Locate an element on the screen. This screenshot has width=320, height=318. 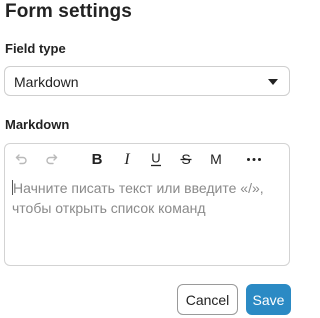
bold-icon: B is located at coordinates (97, 159).